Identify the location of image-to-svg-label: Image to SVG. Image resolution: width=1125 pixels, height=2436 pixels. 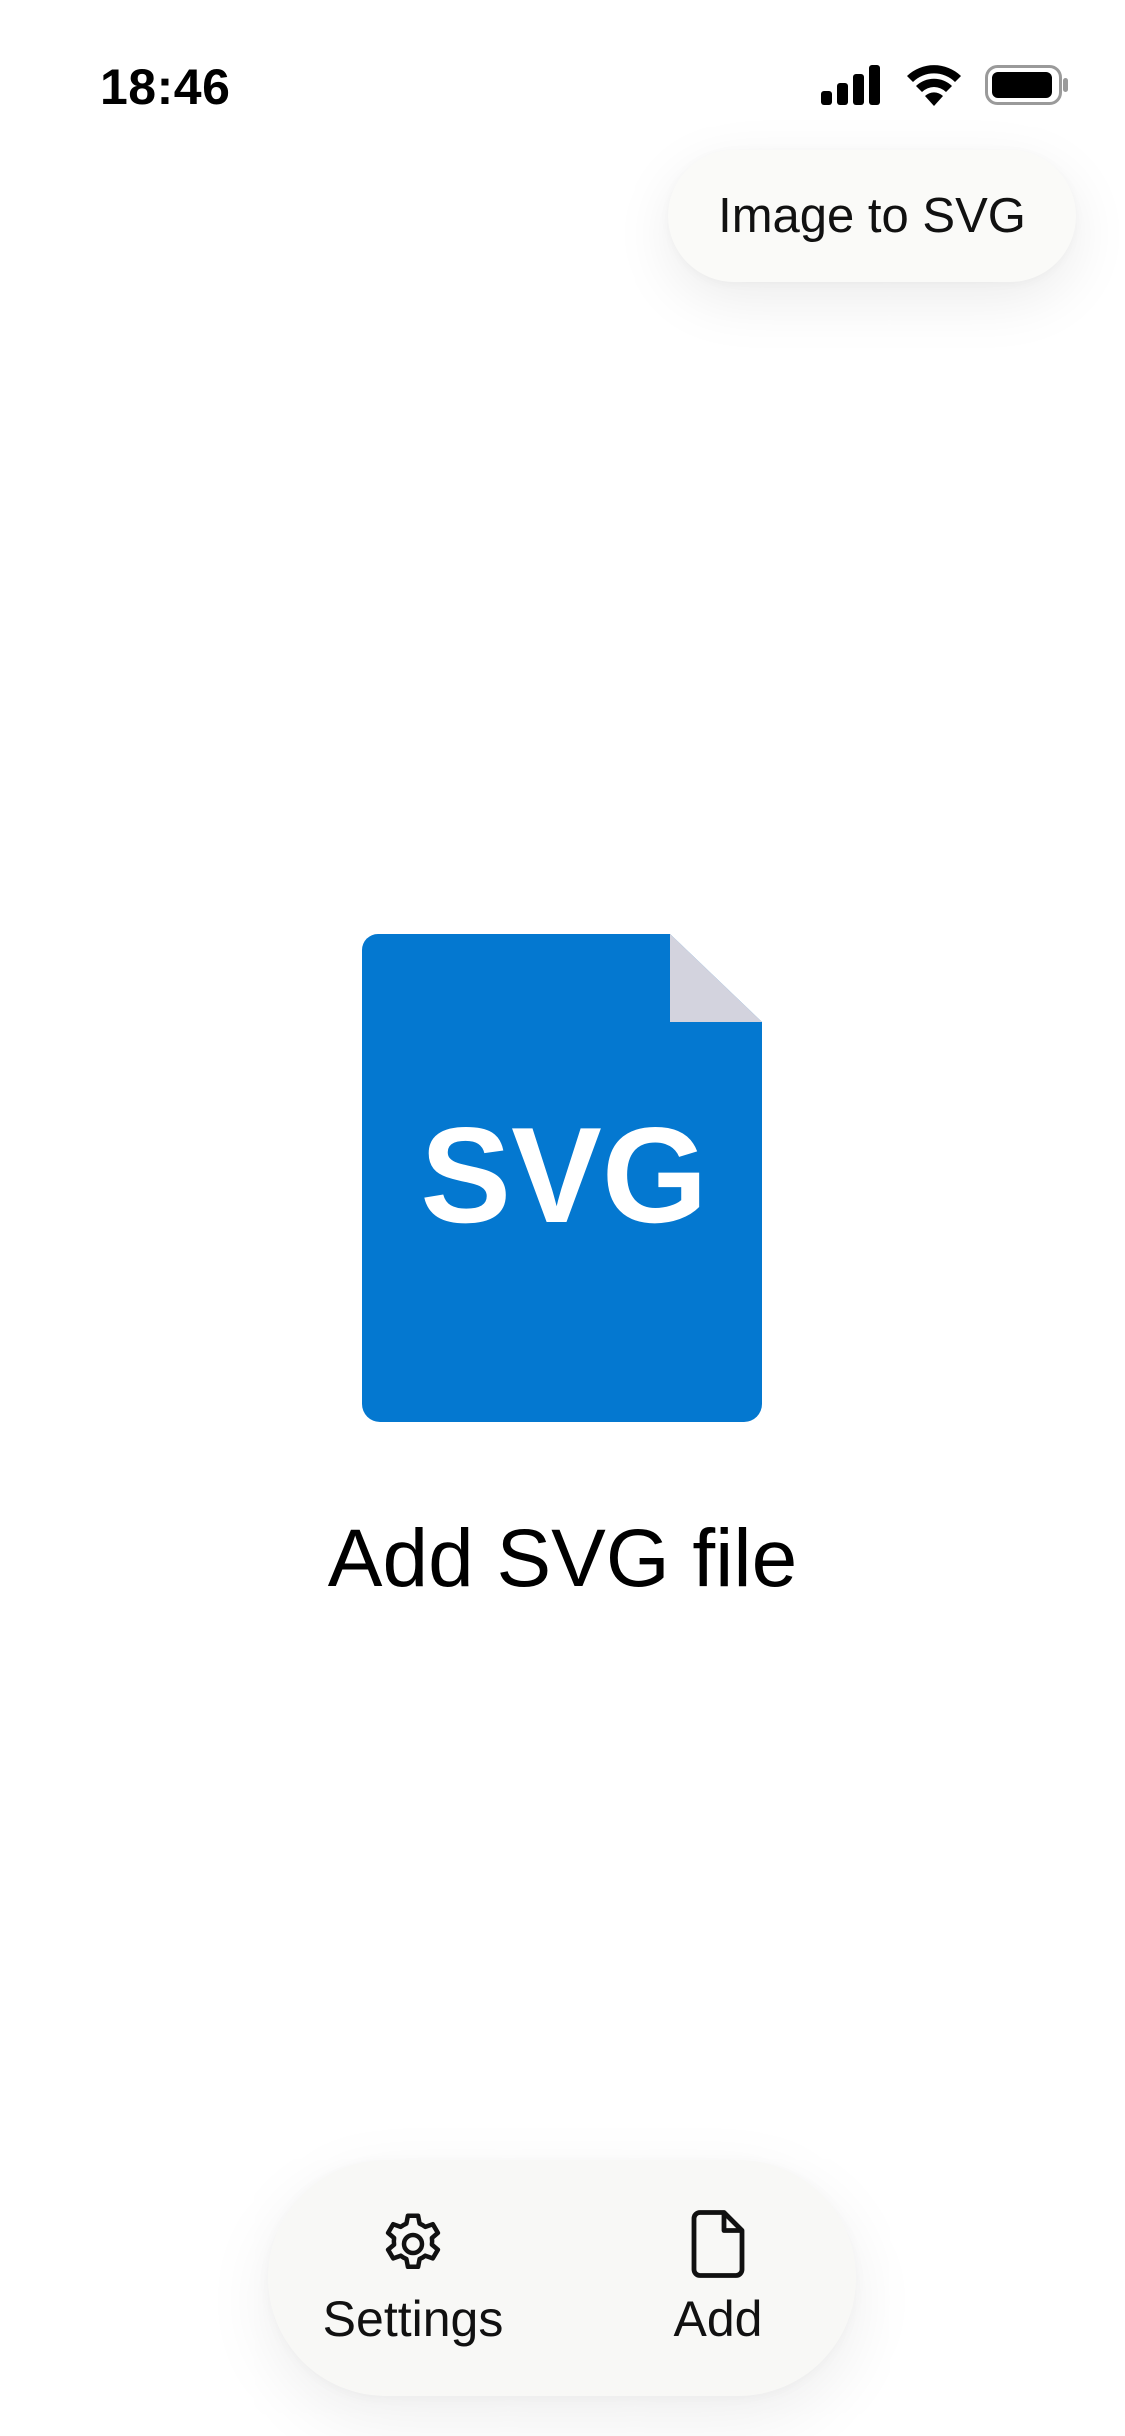
(872, 216).